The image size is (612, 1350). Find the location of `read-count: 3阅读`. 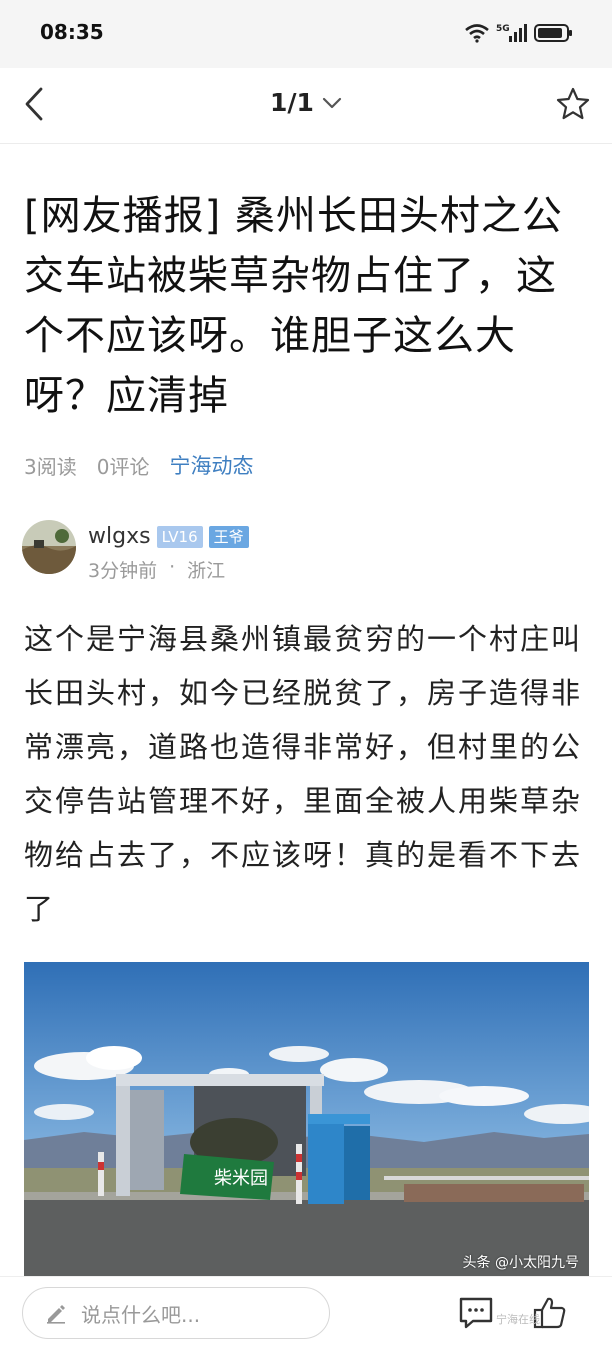

read-count: 3阅读 is located at coordinates (50, 466).